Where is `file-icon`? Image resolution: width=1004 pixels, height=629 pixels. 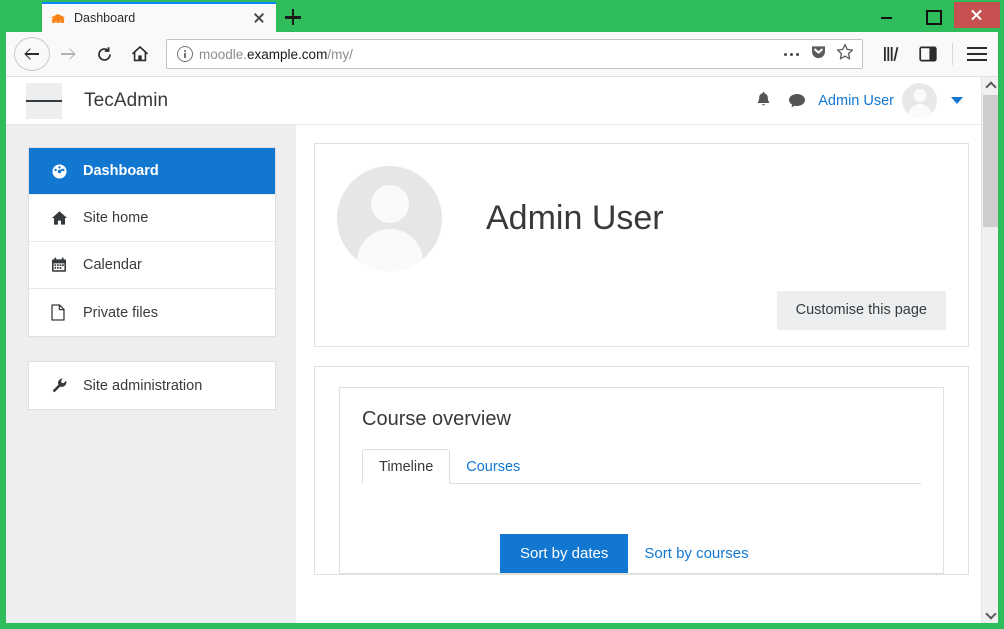 file-icon is located at coordinates (63, 312).